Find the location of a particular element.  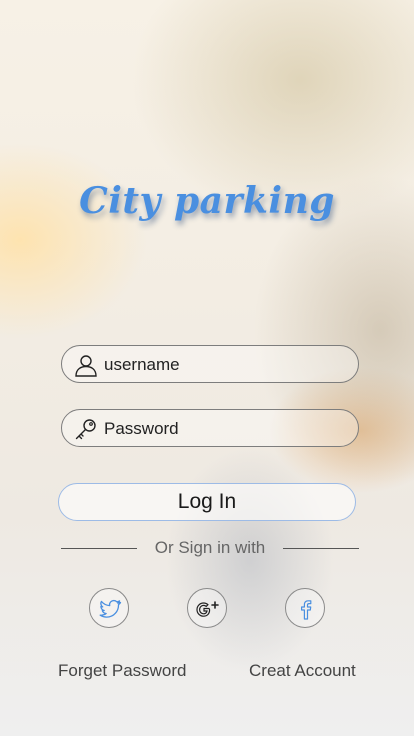

twitter-button is located at coordinates (109, 608).